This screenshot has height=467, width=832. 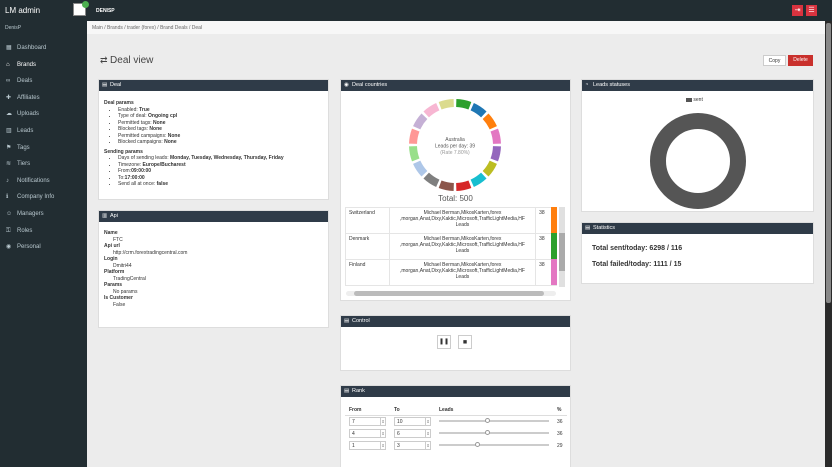 I want to click on sidebar-item-tiers: ≋ Tiers, so click(x=43, y=164).